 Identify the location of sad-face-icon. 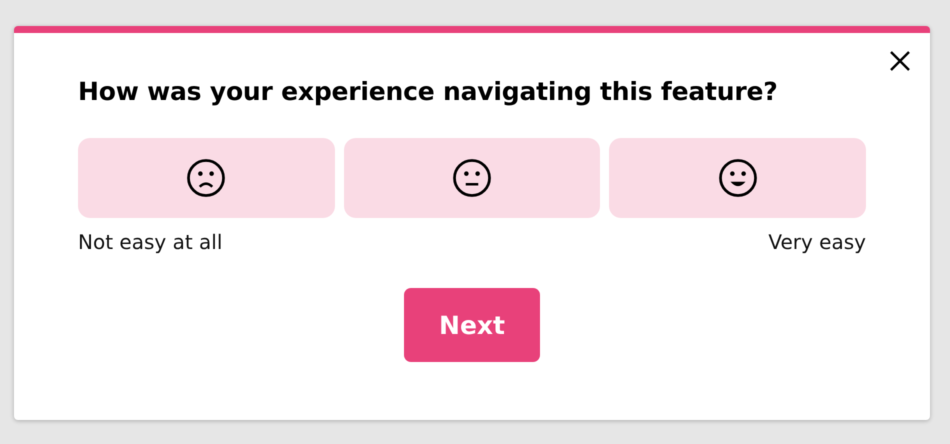
(206, 178).